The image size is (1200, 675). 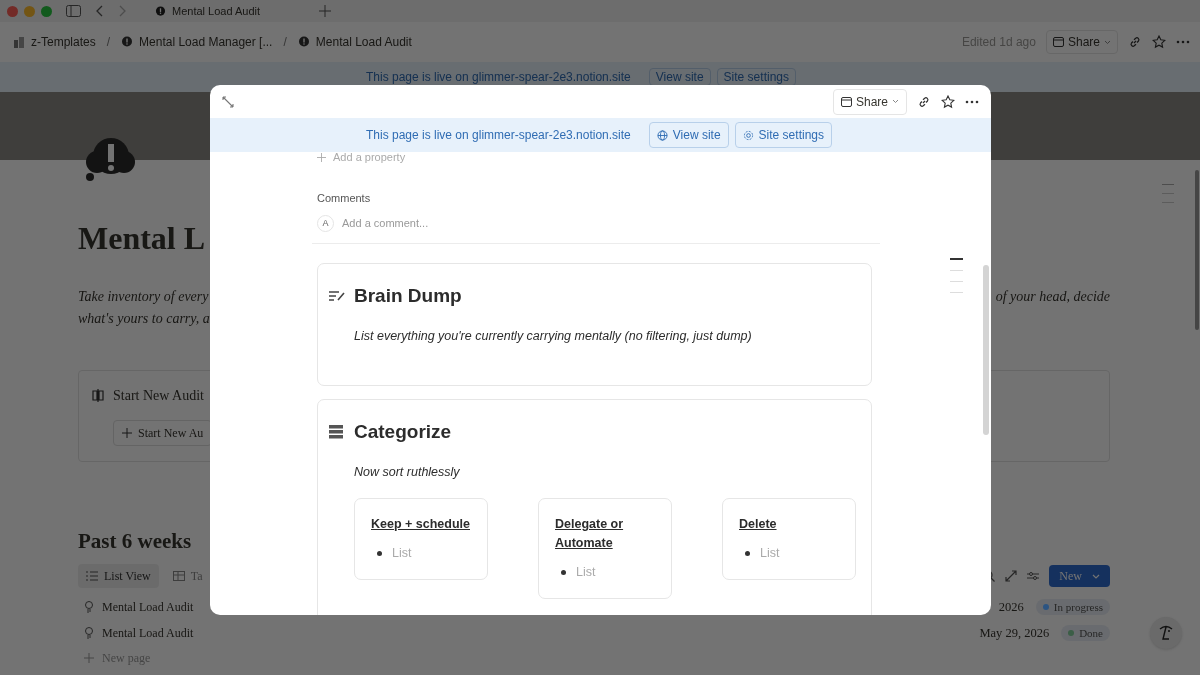 What do you see at coordinates (421, 525) in the screenshot?
I see `column-heading: Keep + schedule` at bounding box center [421, 525].